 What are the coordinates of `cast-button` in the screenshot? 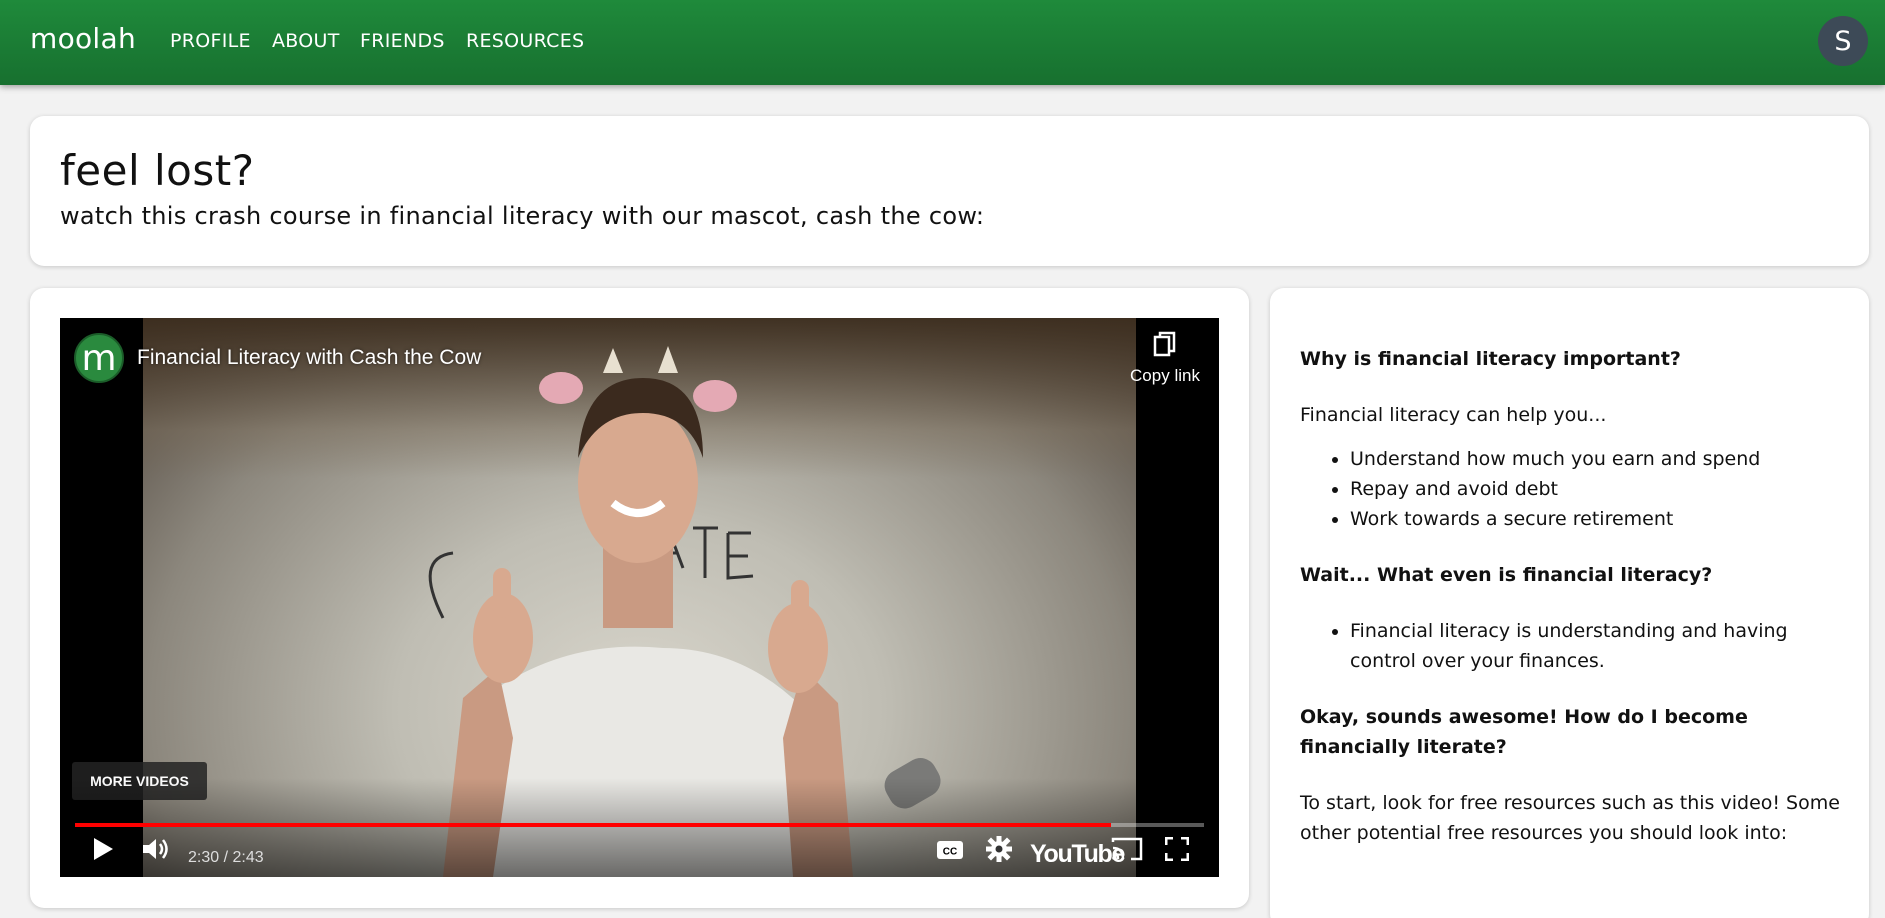 It's located at (1127, 851).